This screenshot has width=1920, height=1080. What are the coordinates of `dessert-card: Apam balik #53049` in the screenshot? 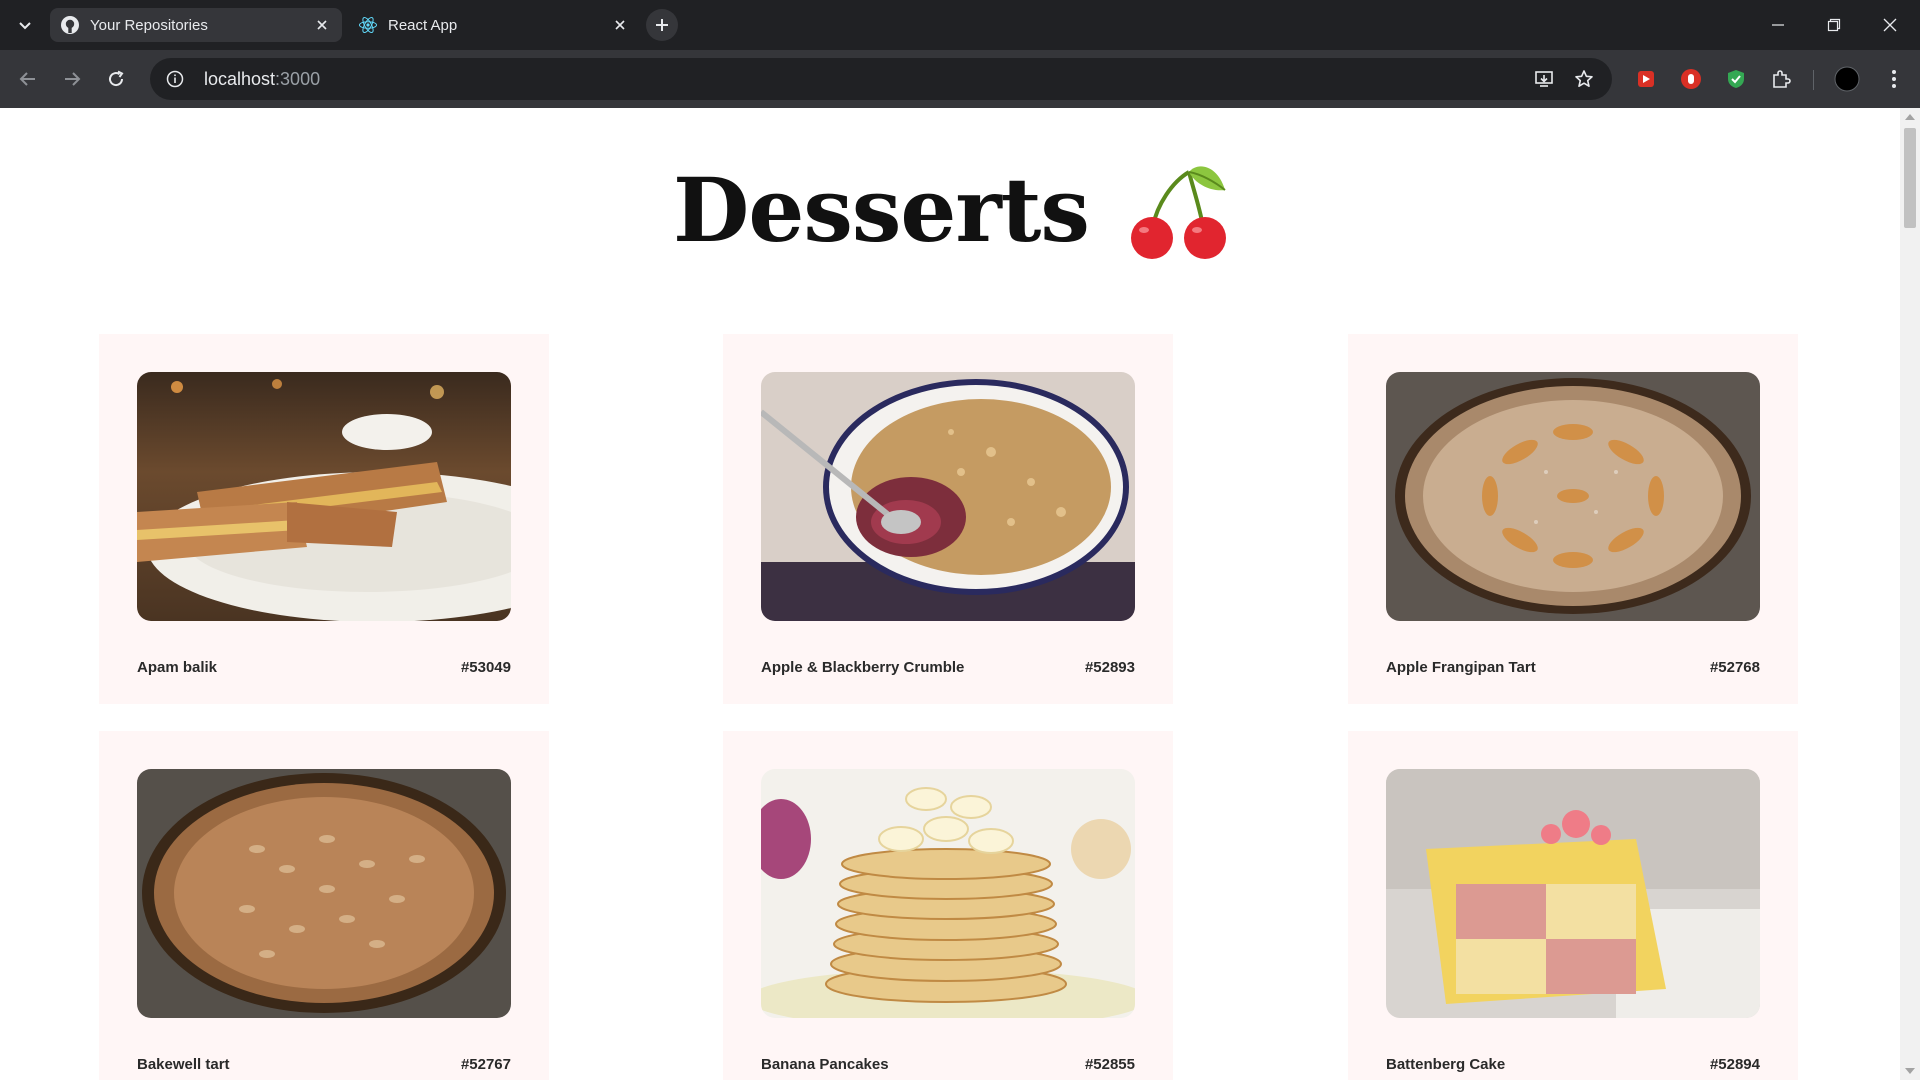 It's located at (324, 519).